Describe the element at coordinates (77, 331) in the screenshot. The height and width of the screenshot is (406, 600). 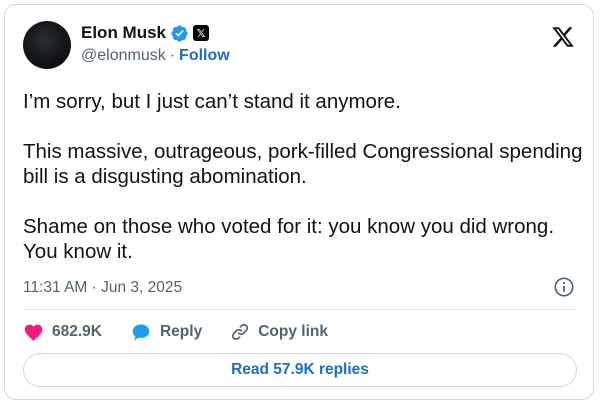
I see `like-count: 682.9K` at that location.